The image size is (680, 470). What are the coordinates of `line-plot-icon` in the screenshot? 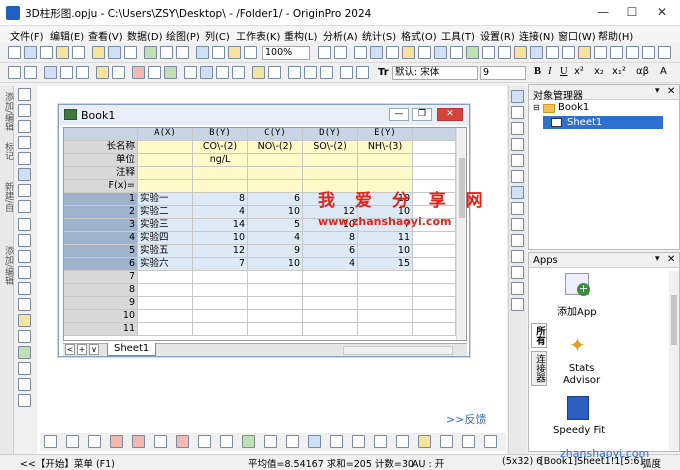 It's located at (50, 441).